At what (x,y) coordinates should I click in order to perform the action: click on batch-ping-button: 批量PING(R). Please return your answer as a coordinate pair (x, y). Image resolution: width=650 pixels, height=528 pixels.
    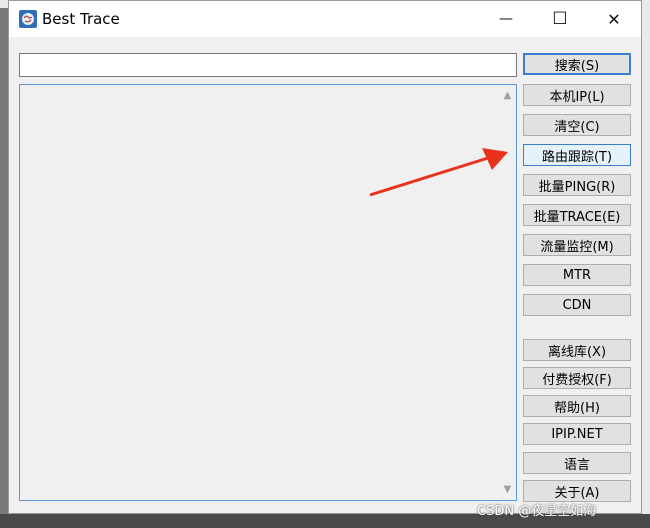
    Looking at the image, I should click on (577, 185).